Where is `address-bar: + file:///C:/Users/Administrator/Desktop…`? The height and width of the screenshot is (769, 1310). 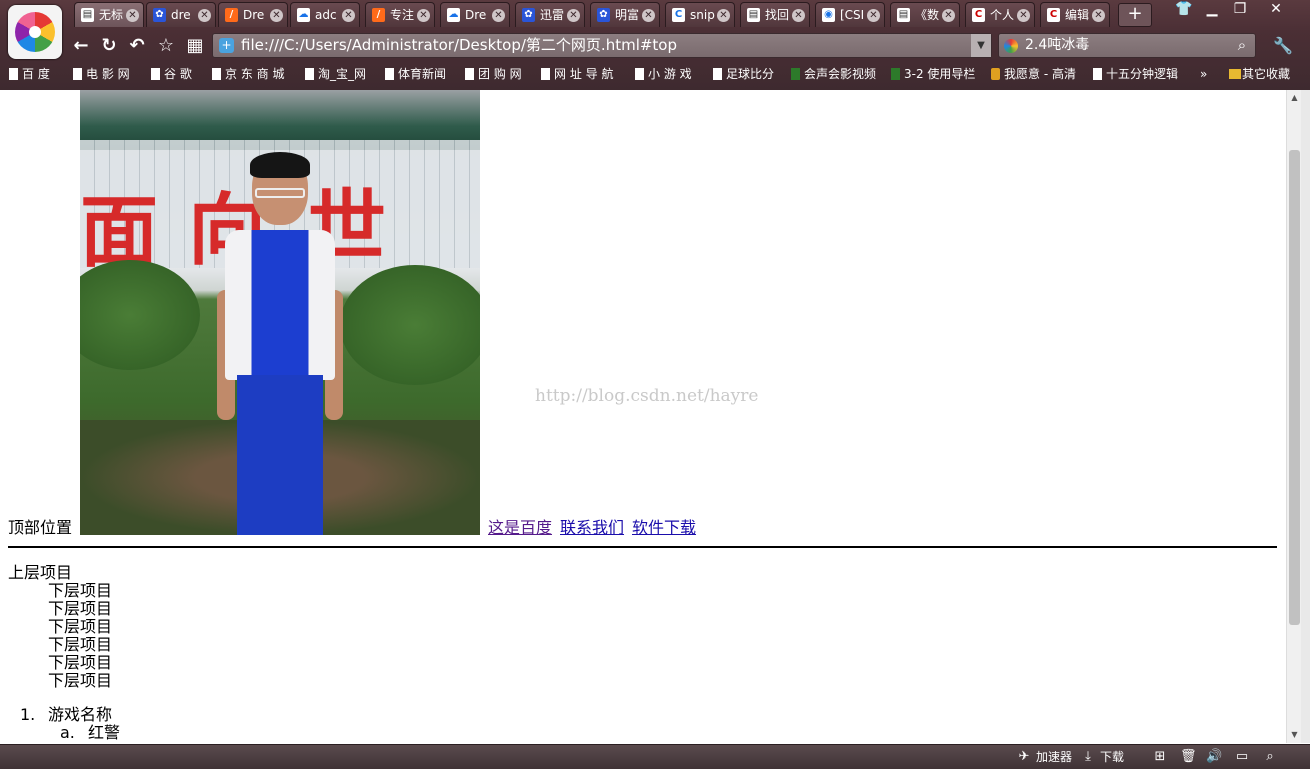 address-bar: + file:///C:/Users/Administrator/Desktop… is located at coordinates (602, 45).